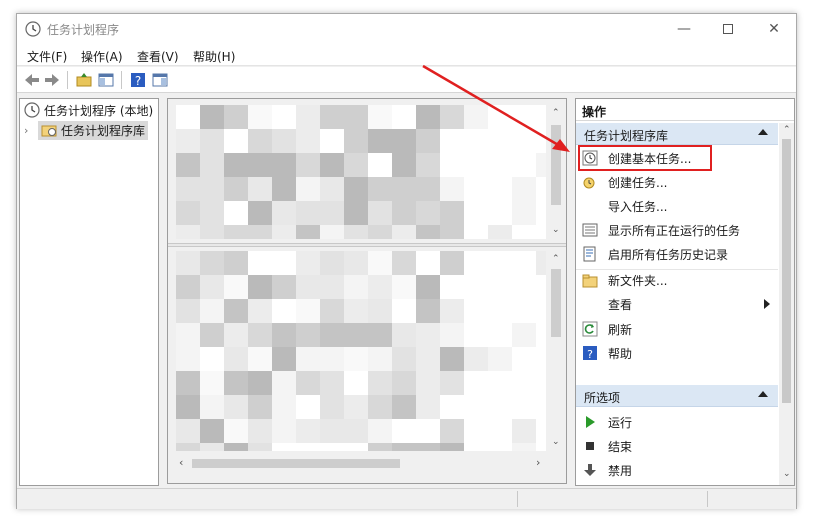  What do you see at coordinates (406, 498) in the screenshot?
I see `status-bar` at bounding box center [406, 498].